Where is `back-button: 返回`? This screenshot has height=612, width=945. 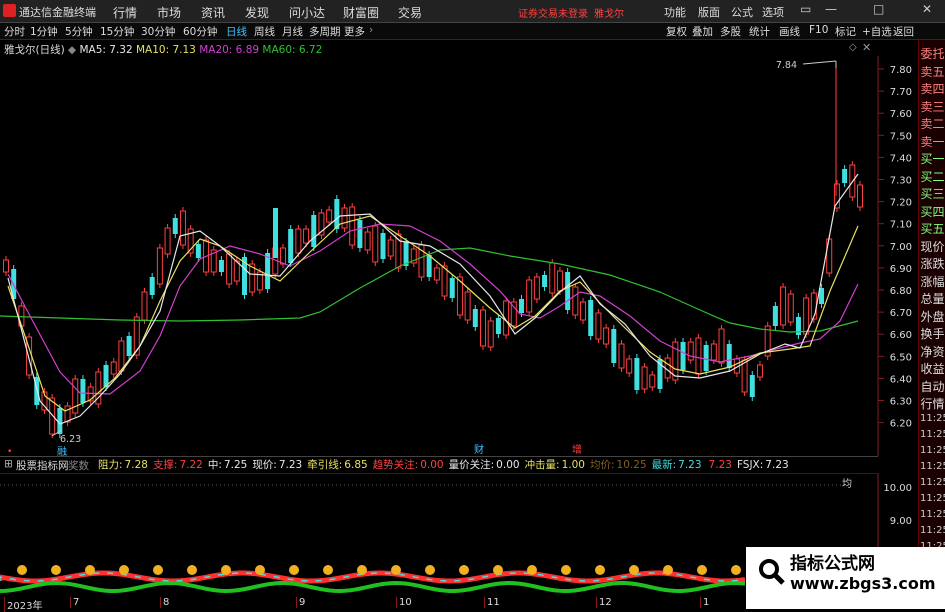
back-button: 返回 is located at coordinates (903, 31).